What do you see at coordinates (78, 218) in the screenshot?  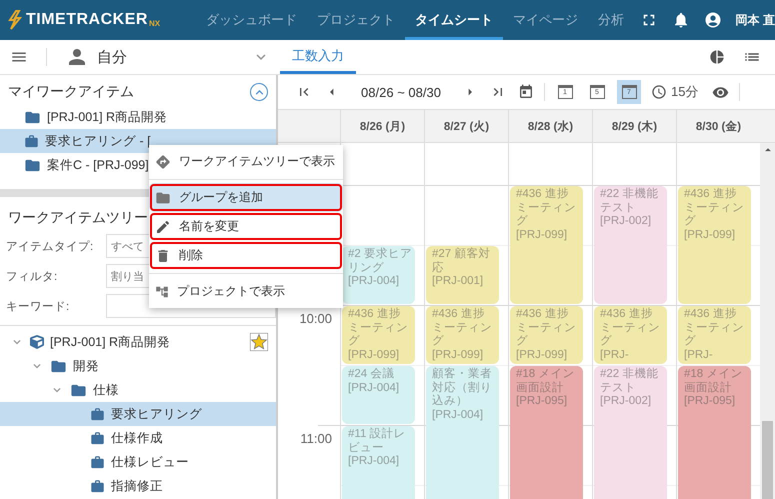 I see `section-title: ワークアイテムツリー` at bounding box center [78, 218].